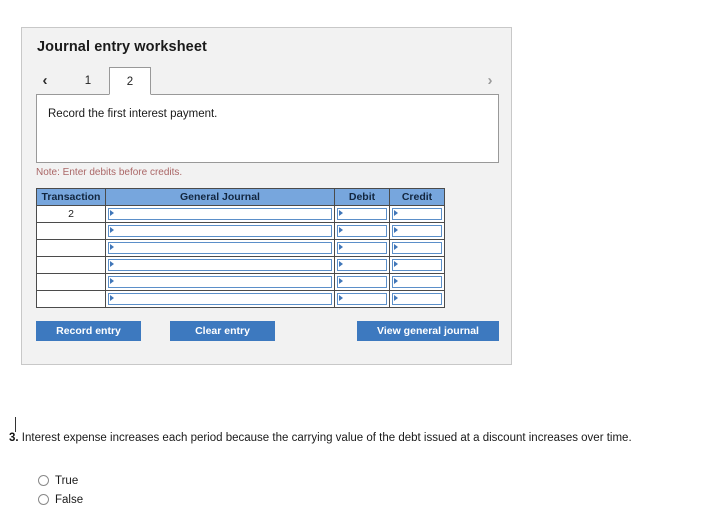 The width and height of the screenshot is (713, 526). What do you see at coordinates (15, 424) in the screenshot?
I see `text-cursor-caret` at bounding box center [15, 424].